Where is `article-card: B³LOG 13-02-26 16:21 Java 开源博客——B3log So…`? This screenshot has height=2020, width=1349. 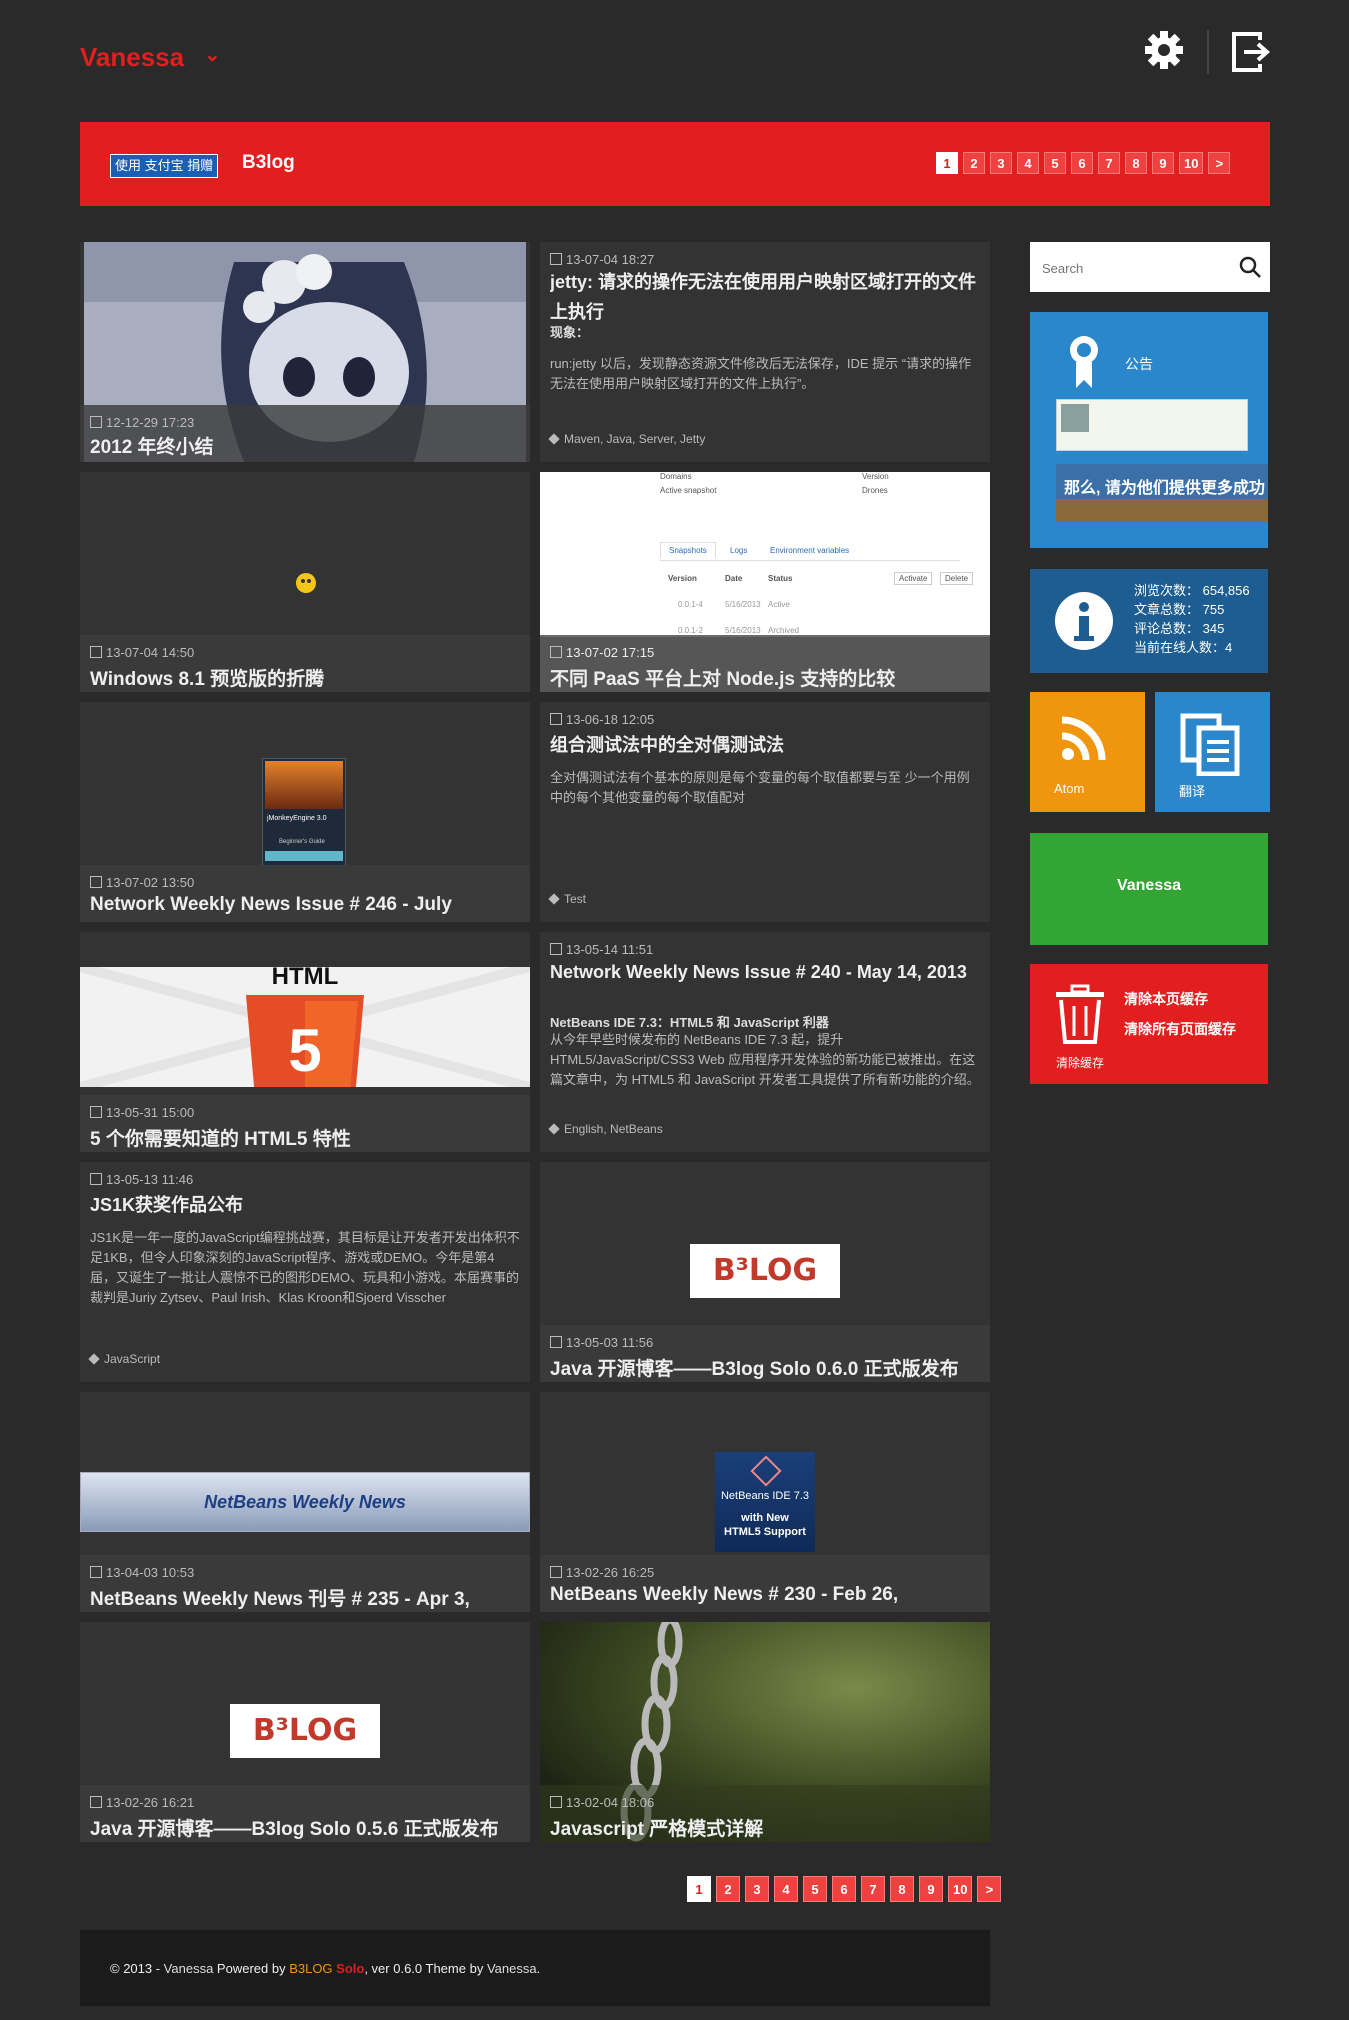 article-card: B³LOG 13-02-26 16:21 Java 开源博客——B3log So… is located at coordinates (305, 1732).